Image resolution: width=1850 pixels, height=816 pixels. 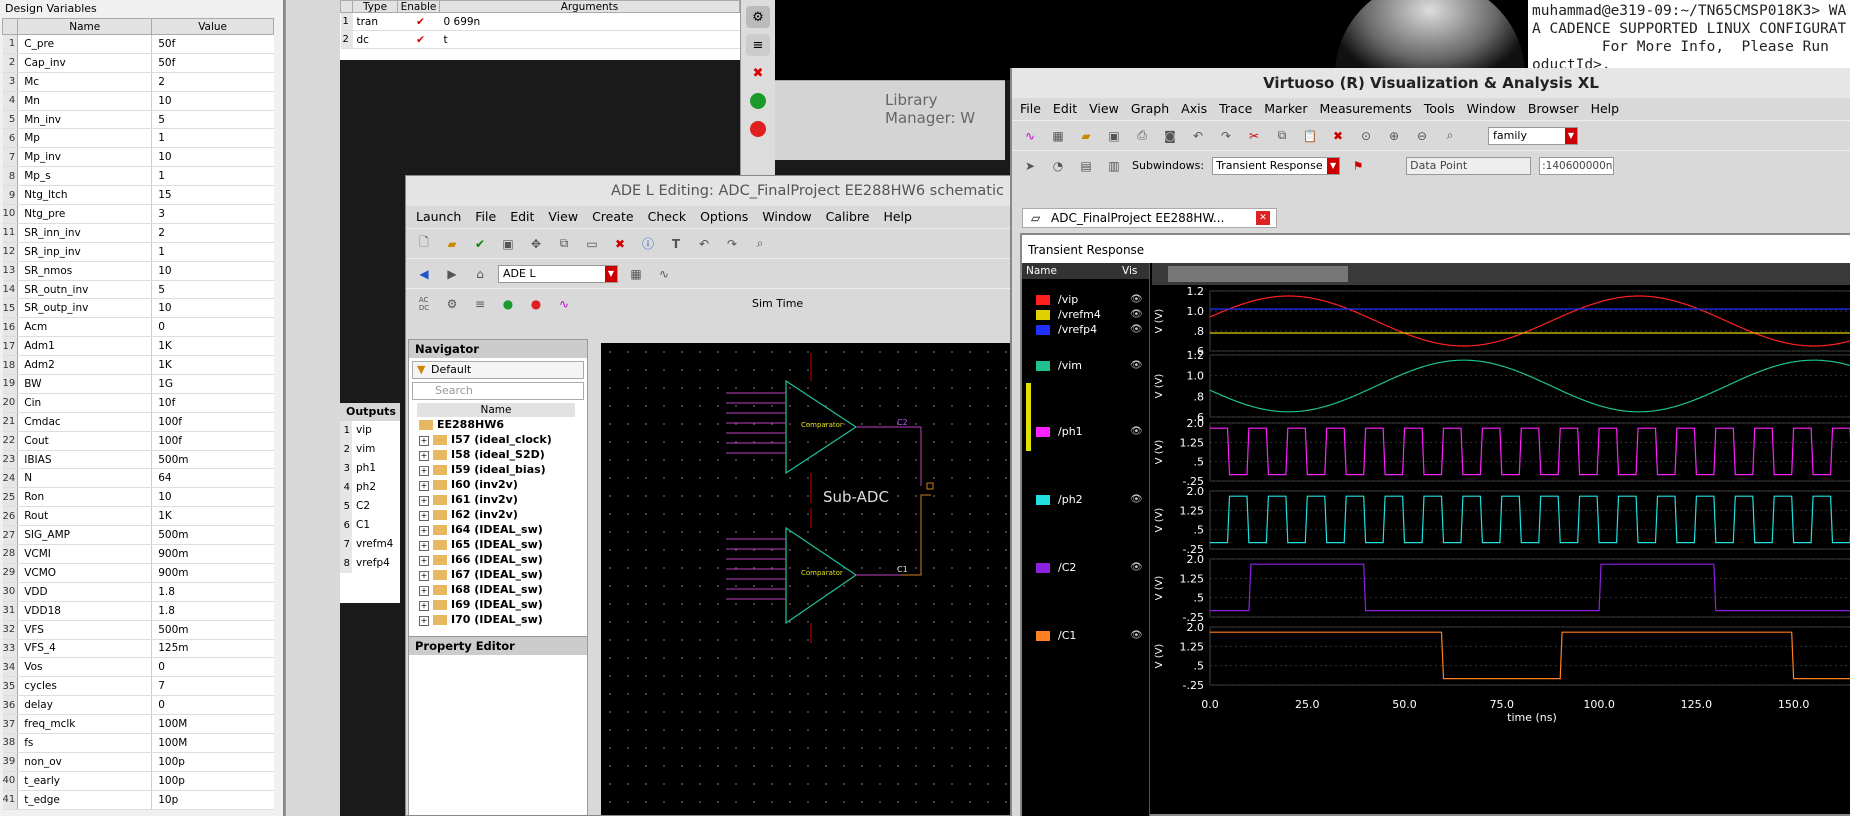 I want to click on navigator-item: + I66 (IDEAL_sw), so click(x=498, y=559).